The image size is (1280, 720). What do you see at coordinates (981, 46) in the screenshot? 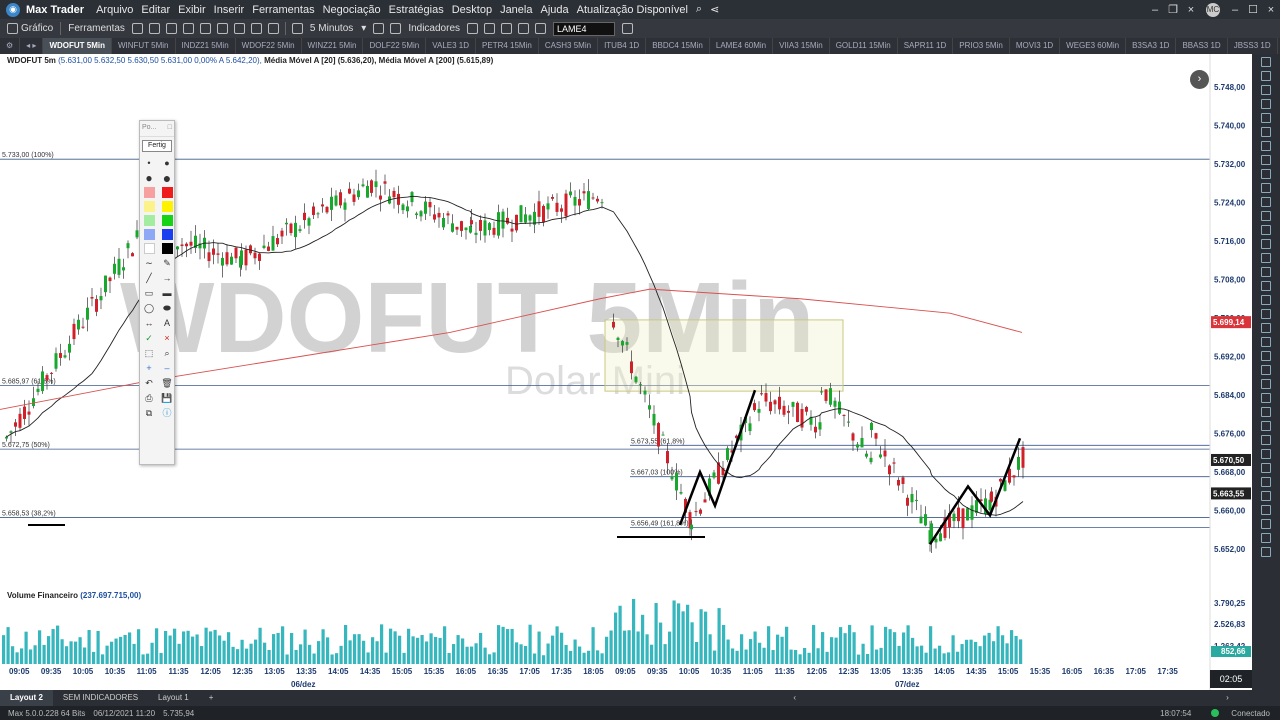
I see `tab-chart-15: PRIO3 5Min` at bounding box center [981, 46].